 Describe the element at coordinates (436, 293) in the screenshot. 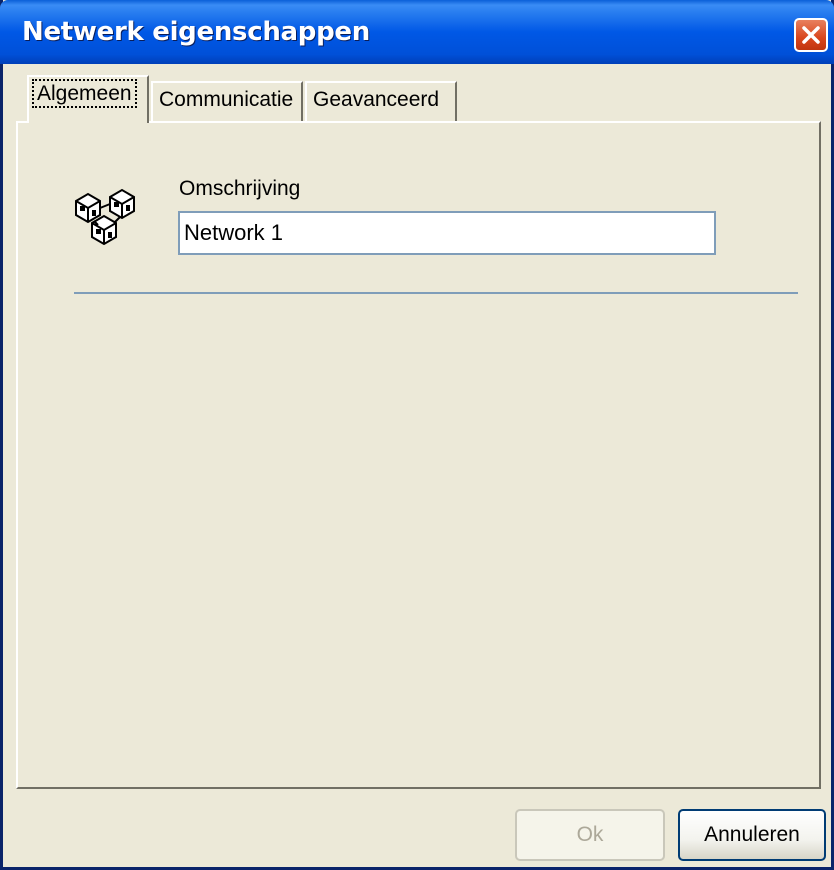

I see `divider` at that location.